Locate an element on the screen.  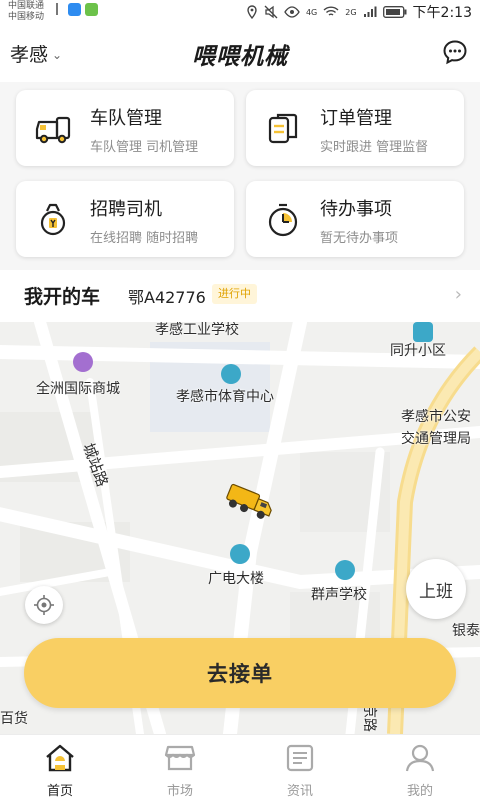
carrier-1: 中国联通 is located at coordinates (26, 6).